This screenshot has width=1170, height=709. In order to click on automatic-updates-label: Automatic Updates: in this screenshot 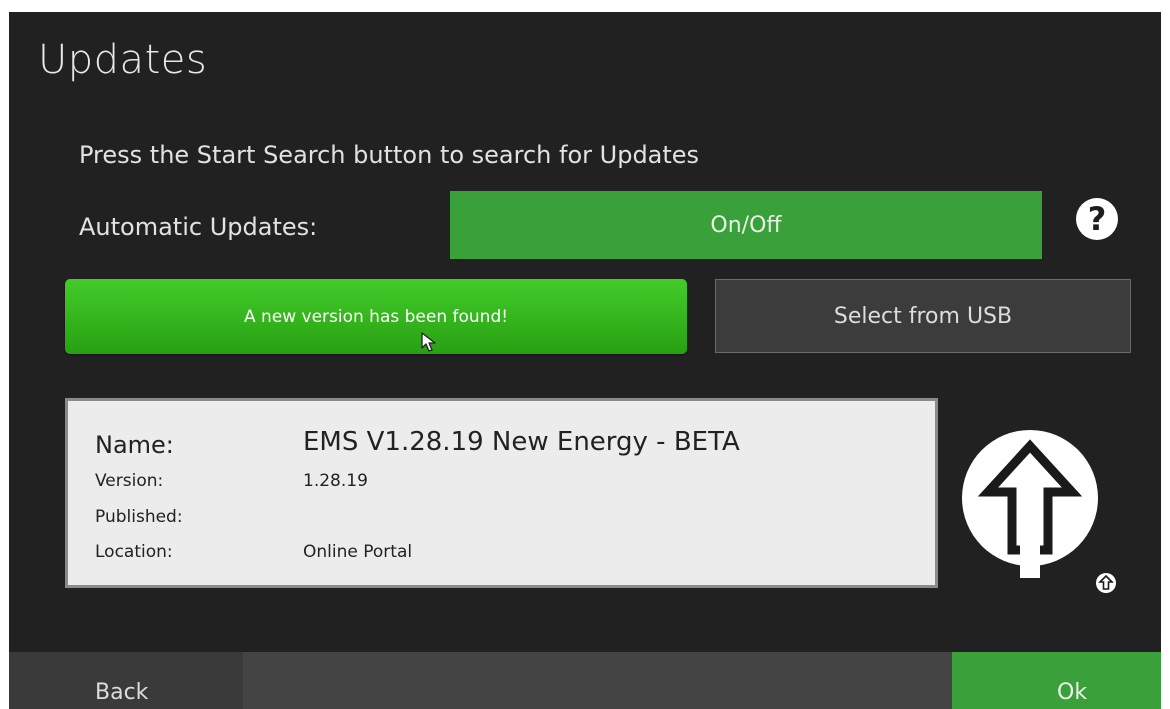, I will do `click(198, 227)`.